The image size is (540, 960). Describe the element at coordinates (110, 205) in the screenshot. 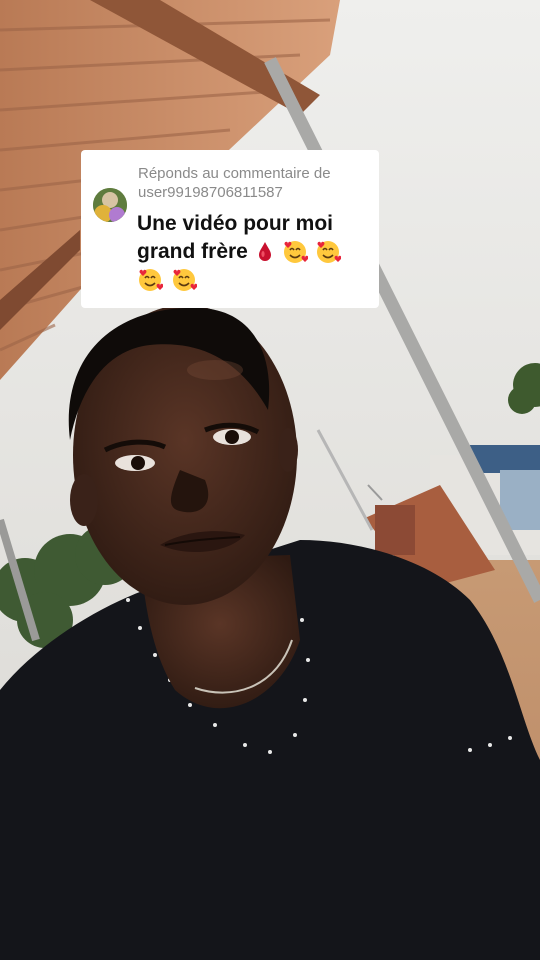

I see `commenter-avatar` at that location.